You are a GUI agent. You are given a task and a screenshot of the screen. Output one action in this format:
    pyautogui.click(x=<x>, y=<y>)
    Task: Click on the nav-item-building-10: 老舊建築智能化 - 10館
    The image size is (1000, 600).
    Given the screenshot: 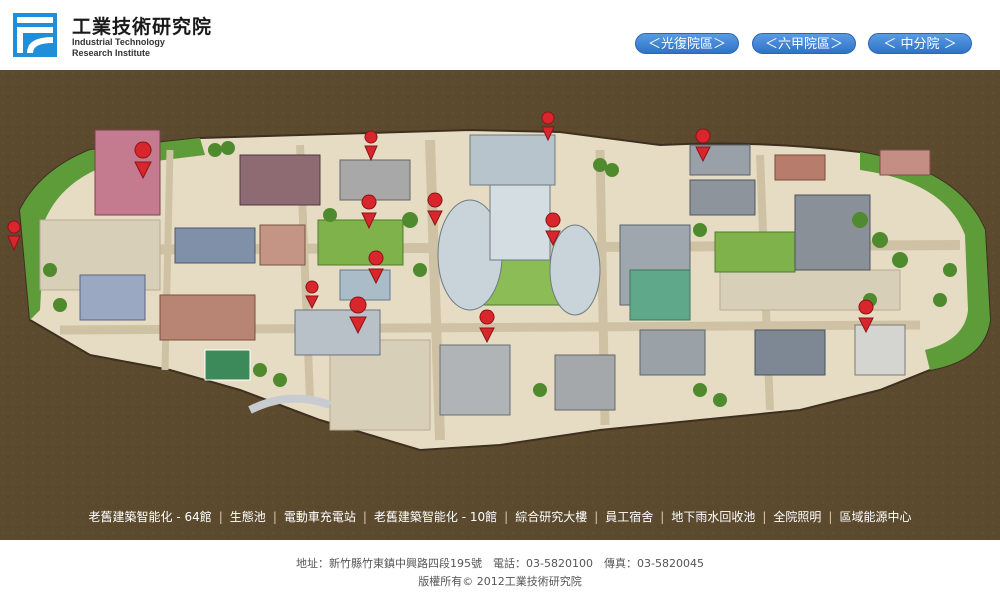 What is the action you would take?
    pyautogui.click(x=435, y=517)
    